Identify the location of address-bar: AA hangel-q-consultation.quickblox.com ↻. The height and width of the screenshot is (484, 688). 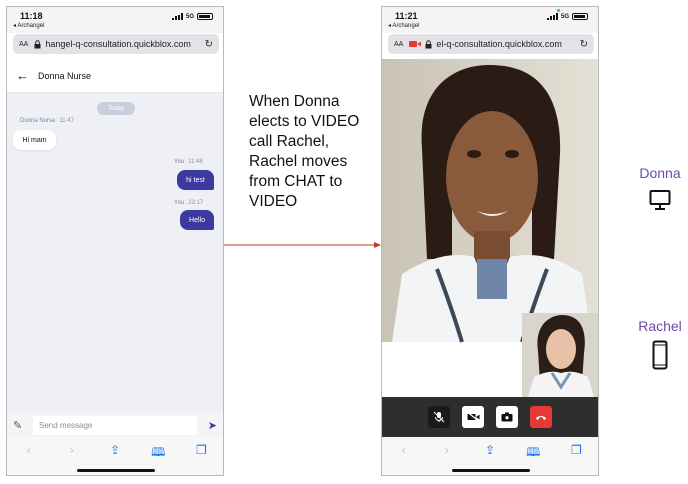
(116, 44).